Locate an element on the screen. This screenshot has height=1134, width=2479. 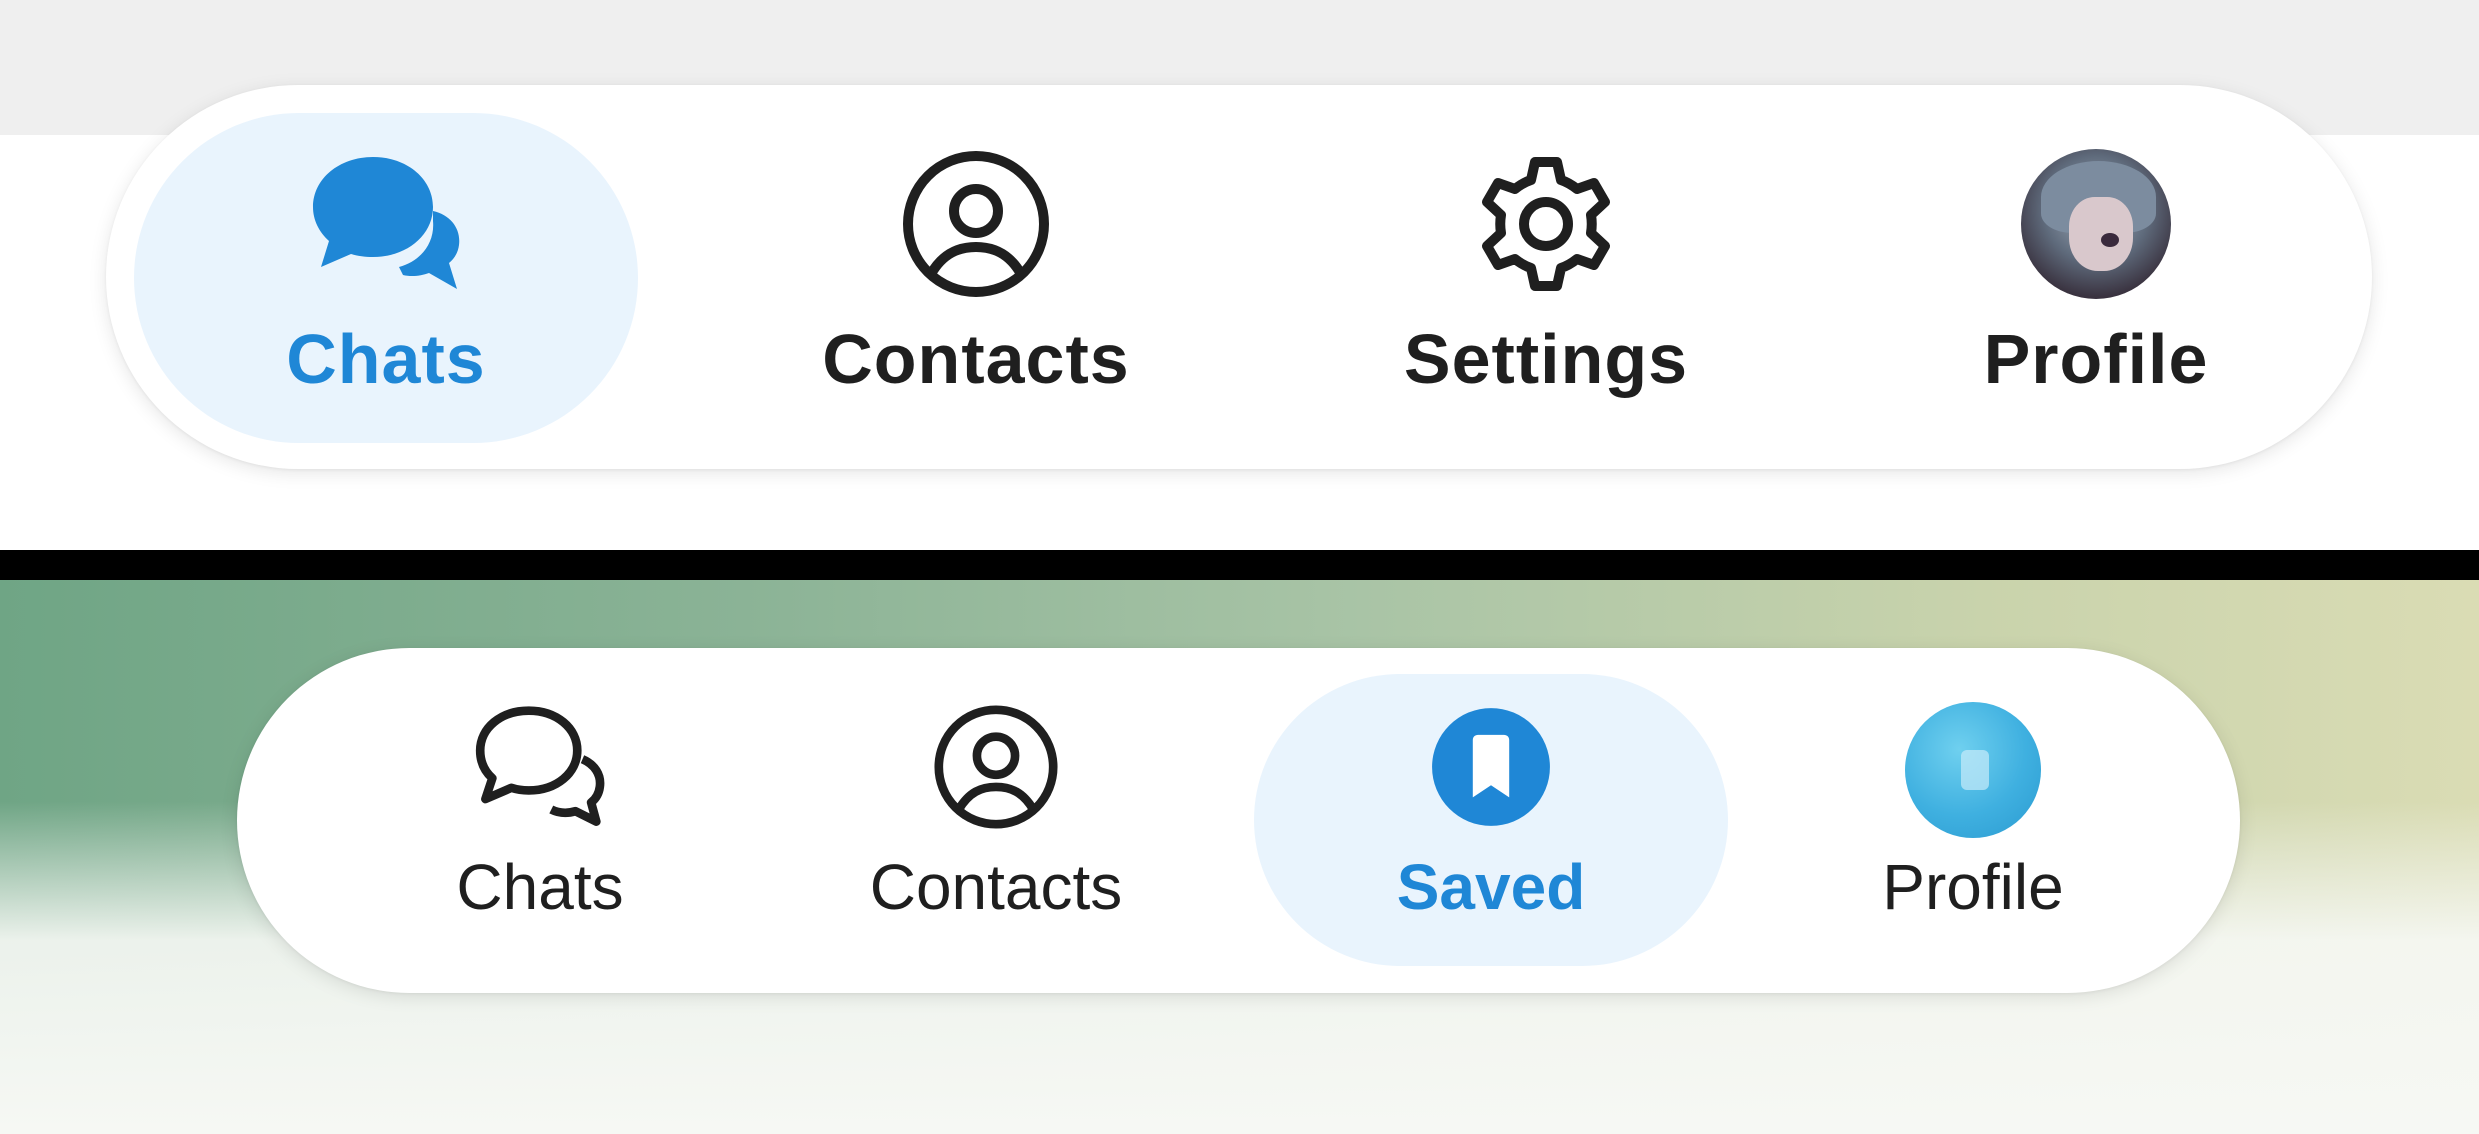
chat-bubbles-outline-icon is located at coordinates (540, 767).